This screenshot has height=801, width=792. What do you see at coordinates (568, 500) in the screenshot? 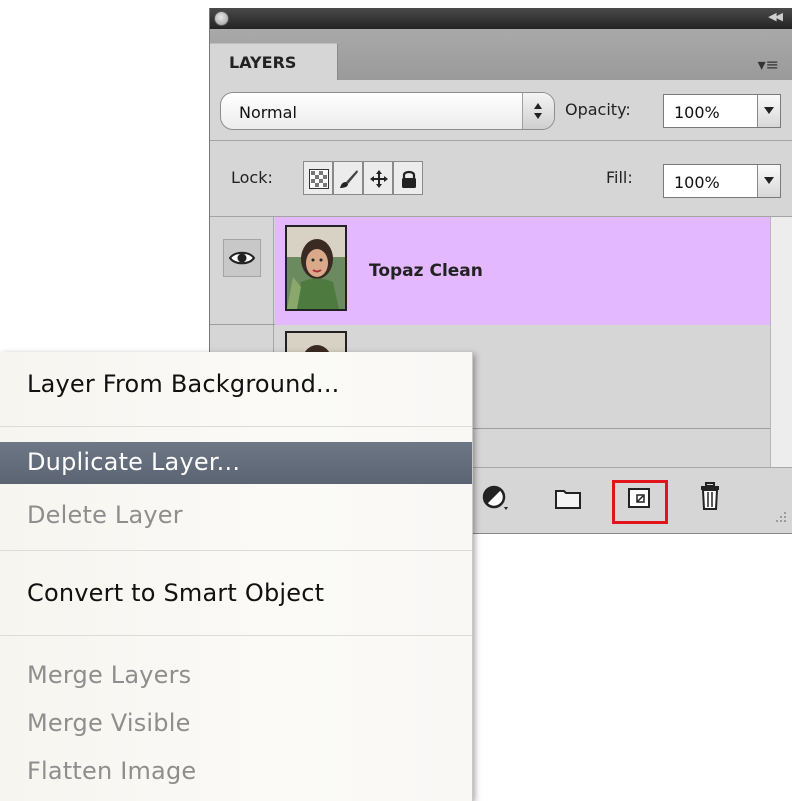
I see `folder-icon` at bounding box center [568, 500].